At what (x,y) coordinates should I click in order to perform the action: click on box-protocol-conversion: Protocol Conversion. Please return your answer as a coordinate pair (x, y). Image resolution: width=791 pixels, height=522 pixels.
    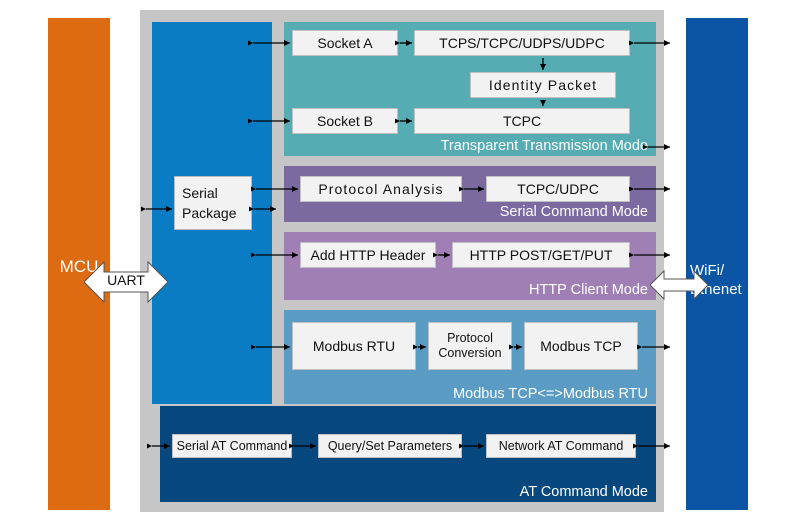
    Looking at the image, I should click on (470, 346).